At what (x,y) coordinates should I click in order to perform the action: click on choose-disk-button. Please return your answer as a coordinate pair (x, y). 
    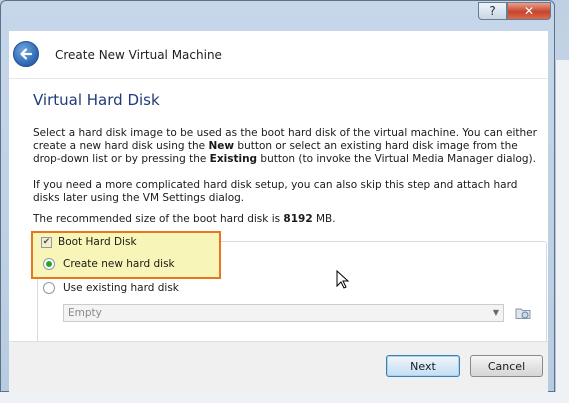
    Looking at the image, I should click on (523, 313).